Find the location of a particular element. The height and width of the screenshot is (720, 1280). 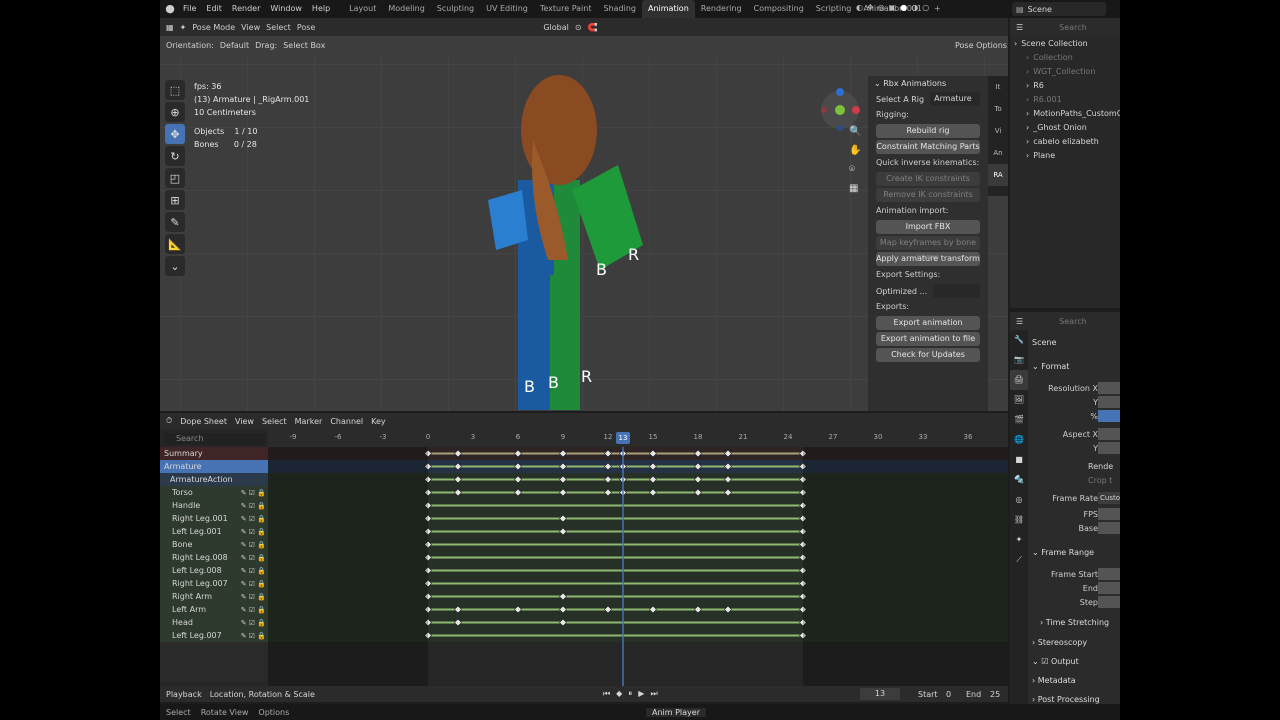

channel-row: Head ✎ ☑ 🔒 is located at coordinates (214, 622).